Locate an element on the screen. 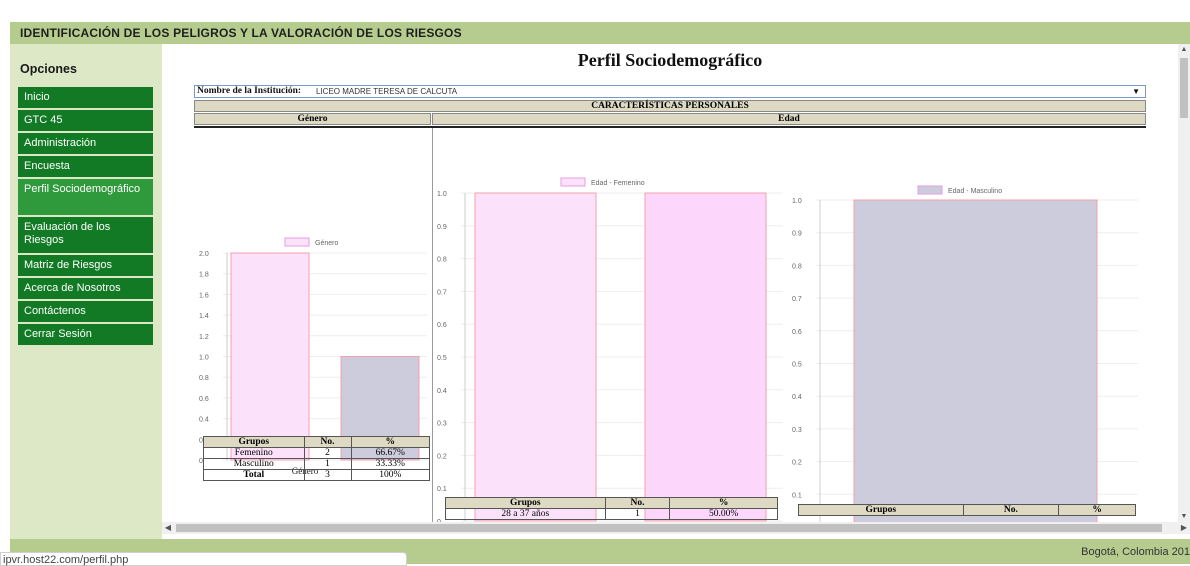 The width and height of the screenshot is (1190, 566). table-row: Masculino 1 33.33% is located at coordinates (317, 464).